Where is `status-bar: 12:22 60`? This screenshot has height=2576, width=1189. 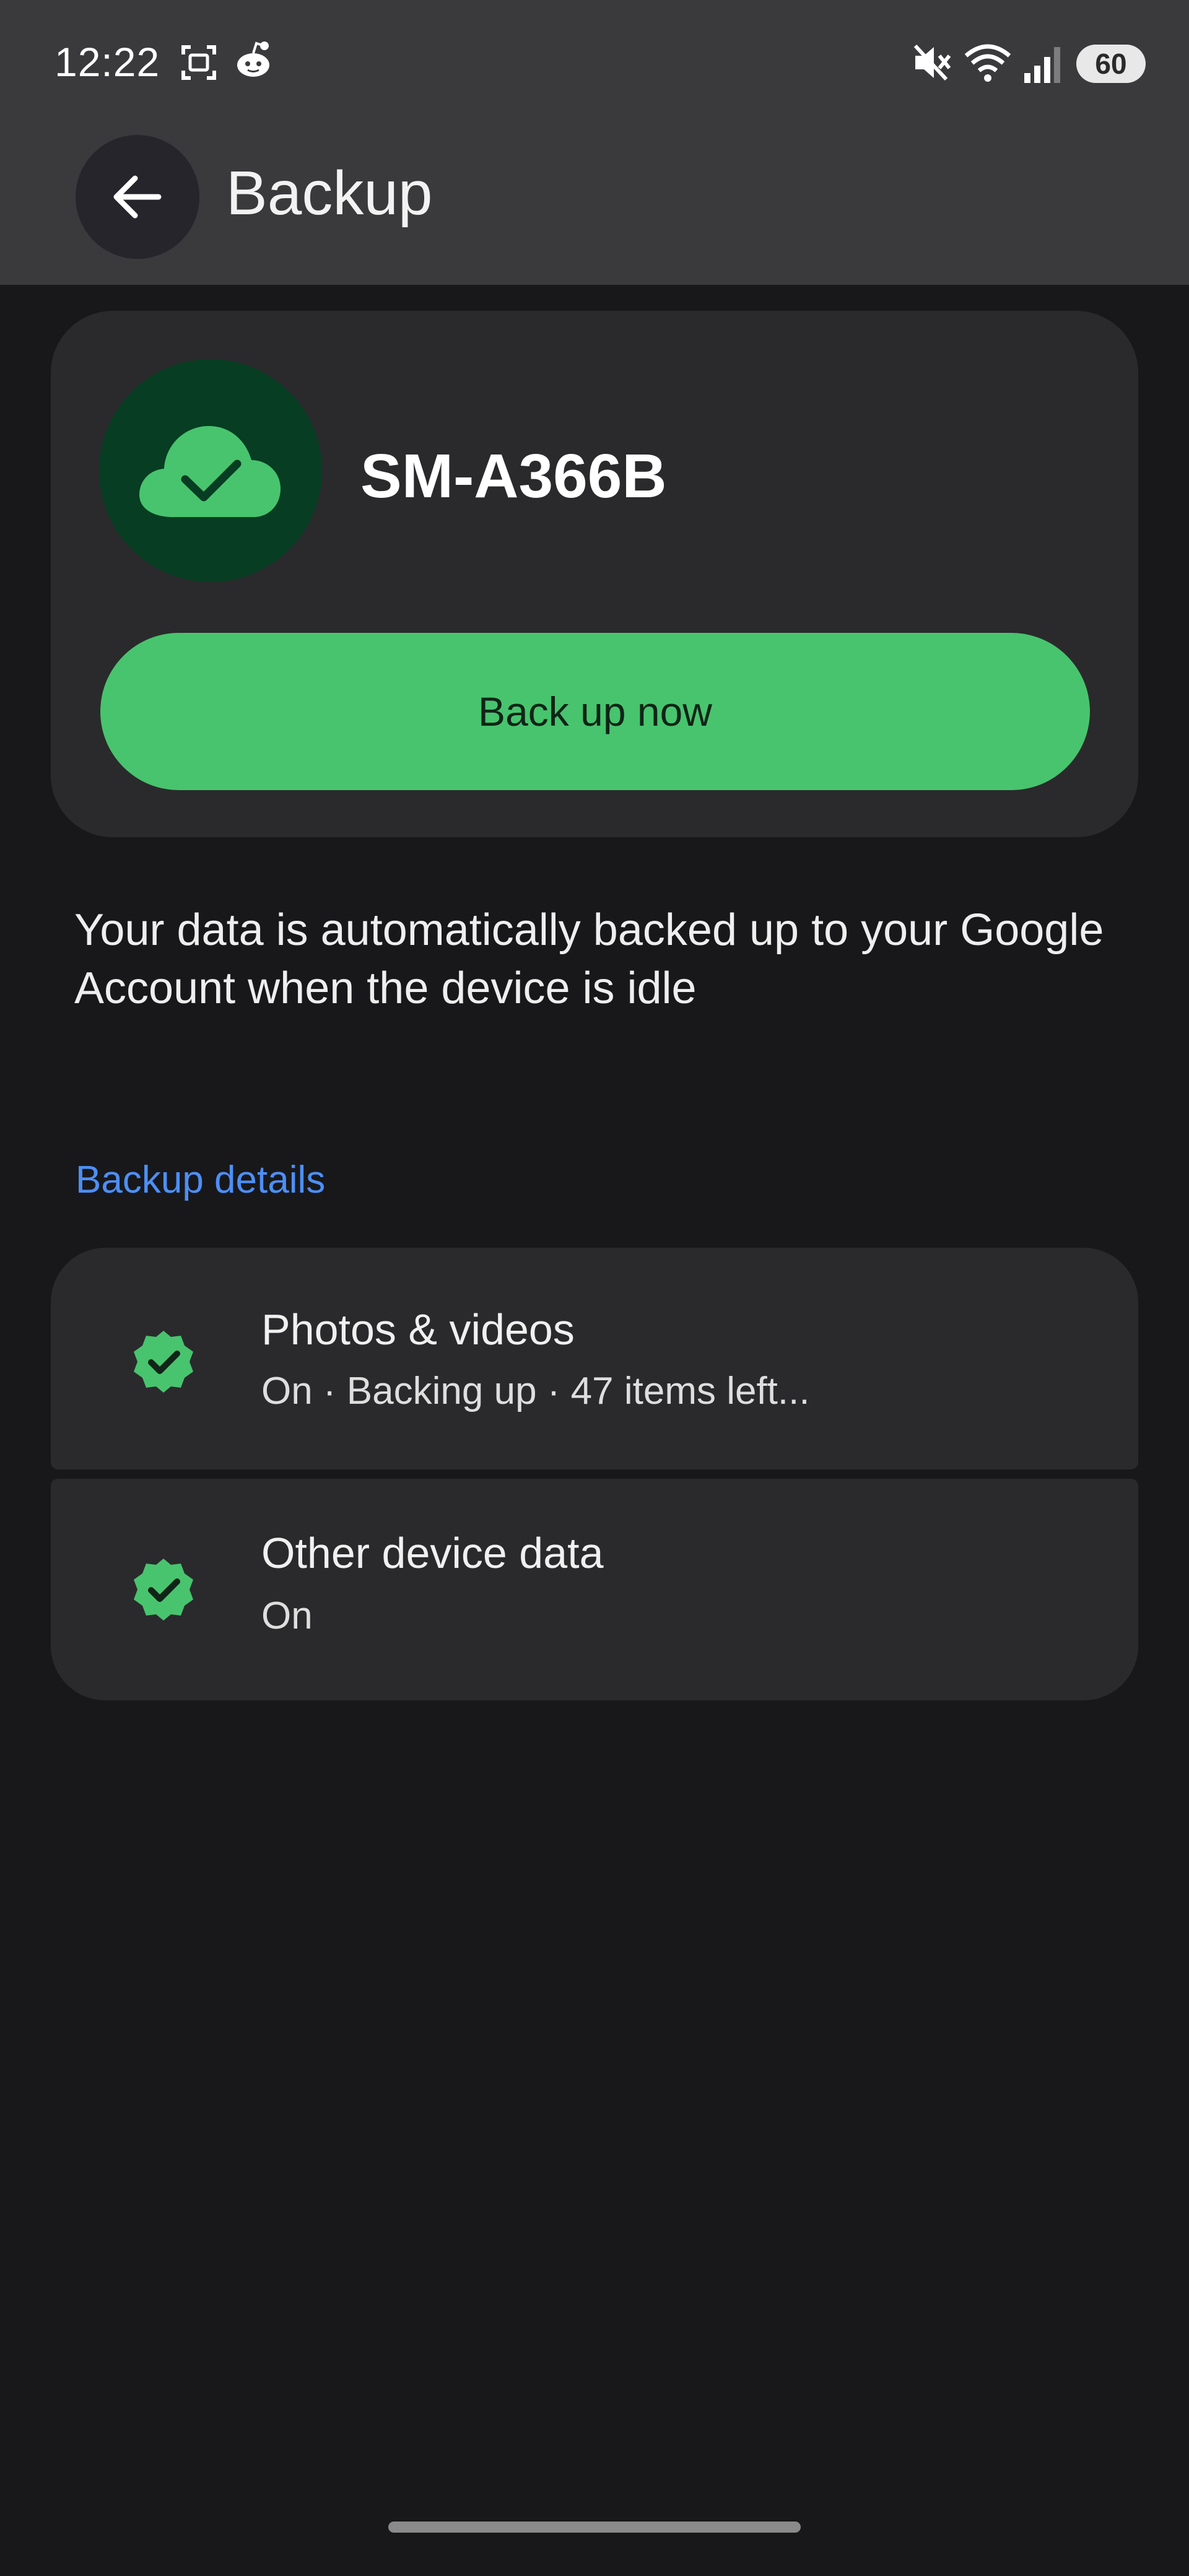
status-bar: 12:22 60 is located at coordinates (594, 62).